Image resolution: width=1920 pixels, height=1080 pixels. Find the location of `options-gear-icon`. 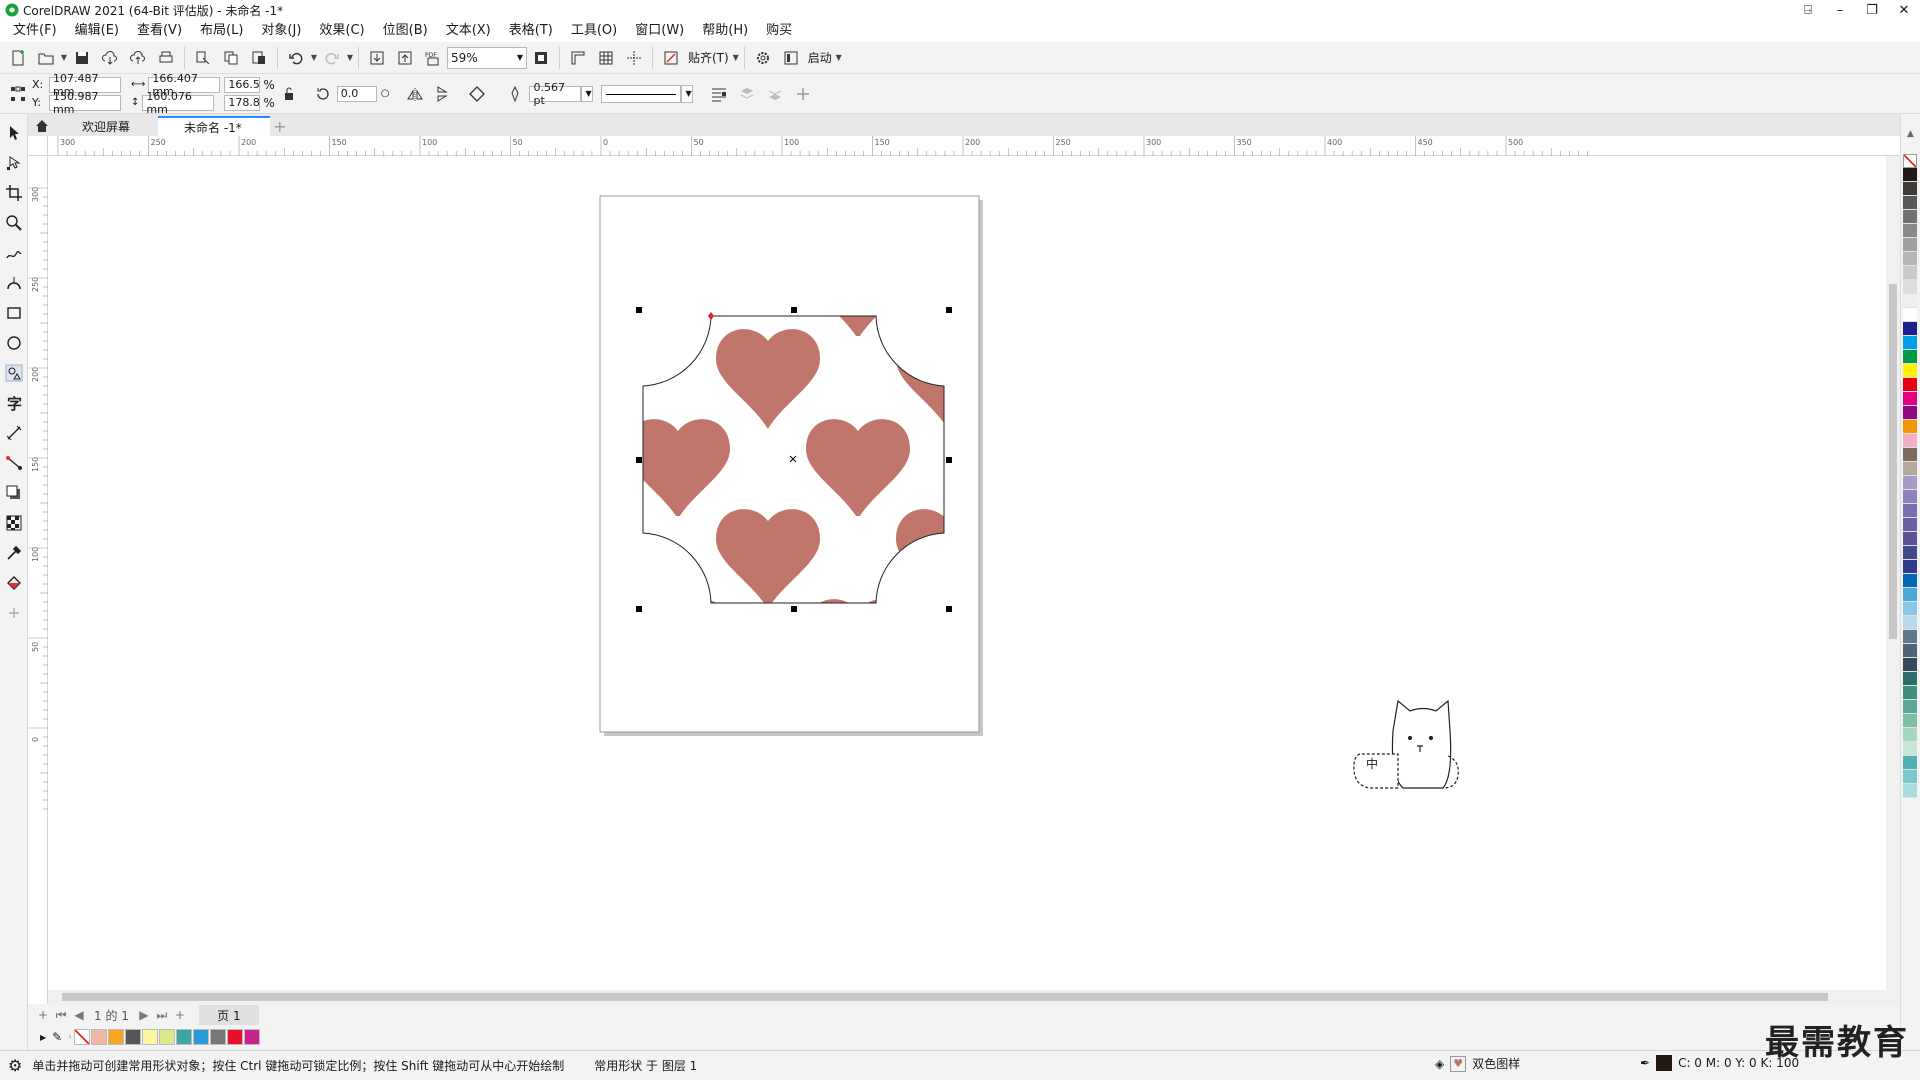

options-gear-icon is located at coordinates (763, 58).